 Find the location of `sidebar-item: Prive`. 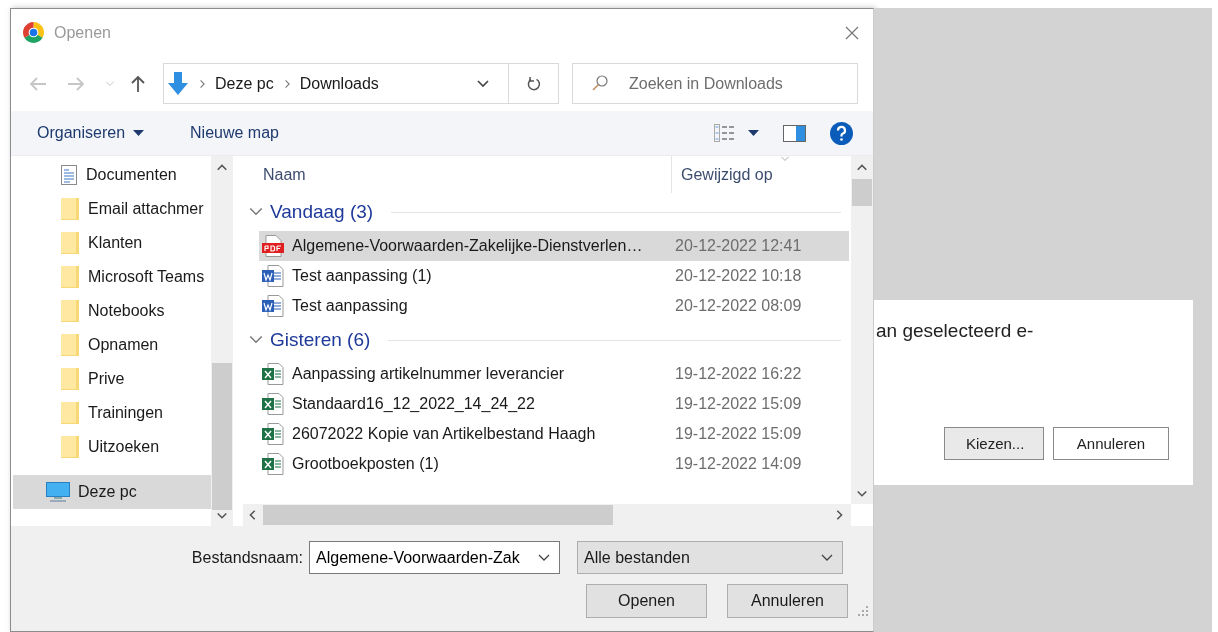

sidebar-item: Prive is located at coordinates (112, 379).